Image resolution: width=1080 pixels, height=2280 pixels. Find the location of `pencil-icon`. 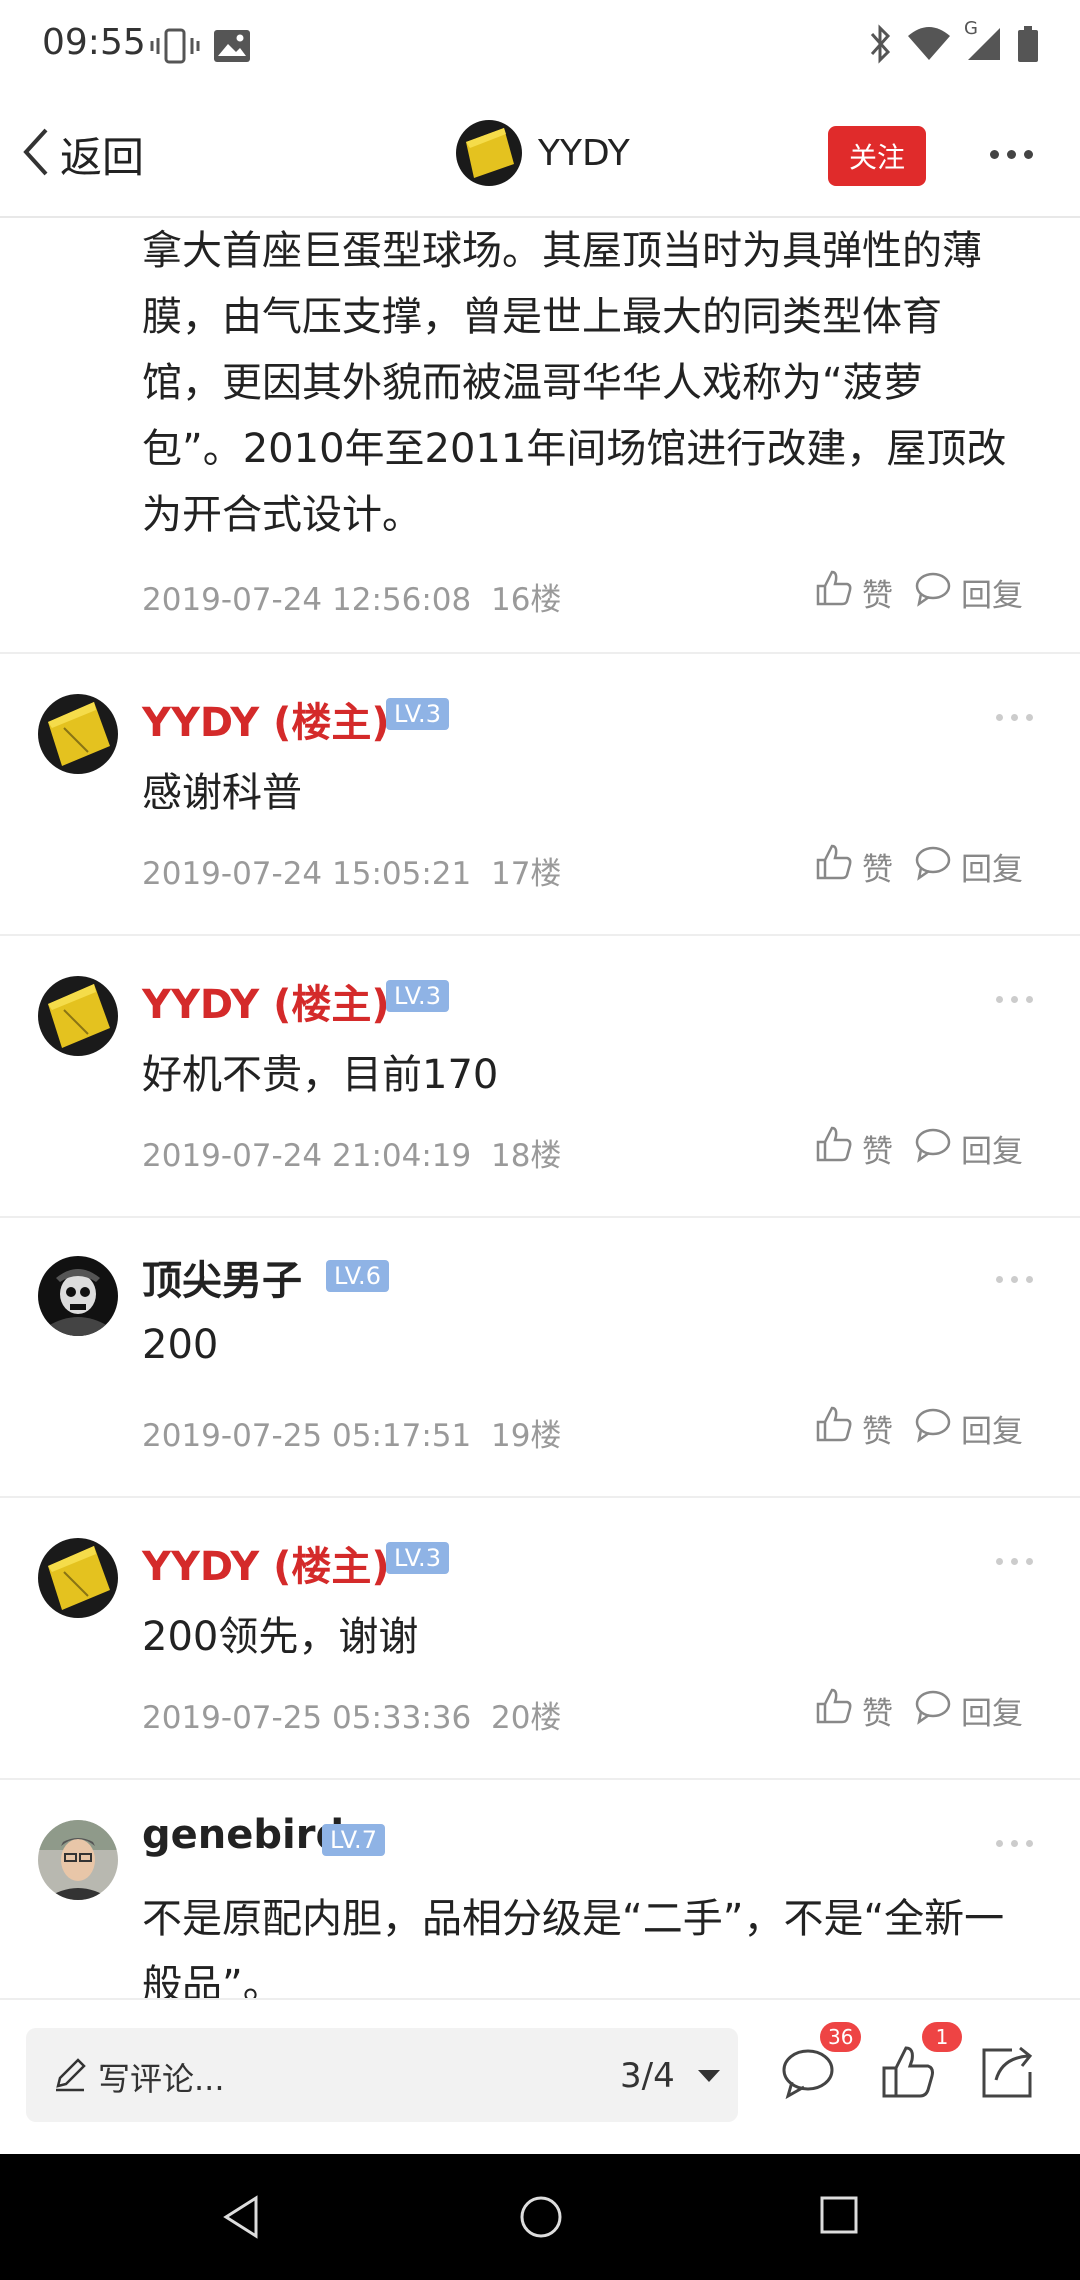

pencil-icon is located at coordinates (70, 2076).